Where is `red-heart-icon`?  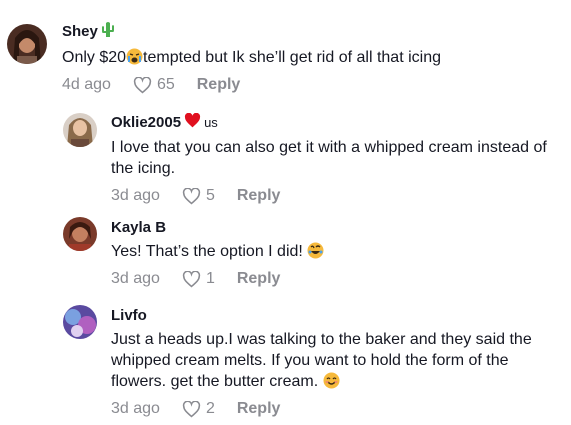 red-heart-icon is located at coordinates (192, 122).